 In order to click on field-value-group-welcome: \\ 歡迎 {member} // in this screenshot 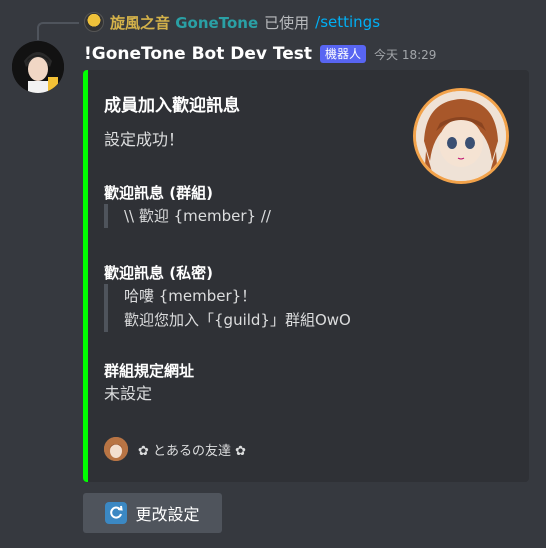, I will do `click(187, 216)`.